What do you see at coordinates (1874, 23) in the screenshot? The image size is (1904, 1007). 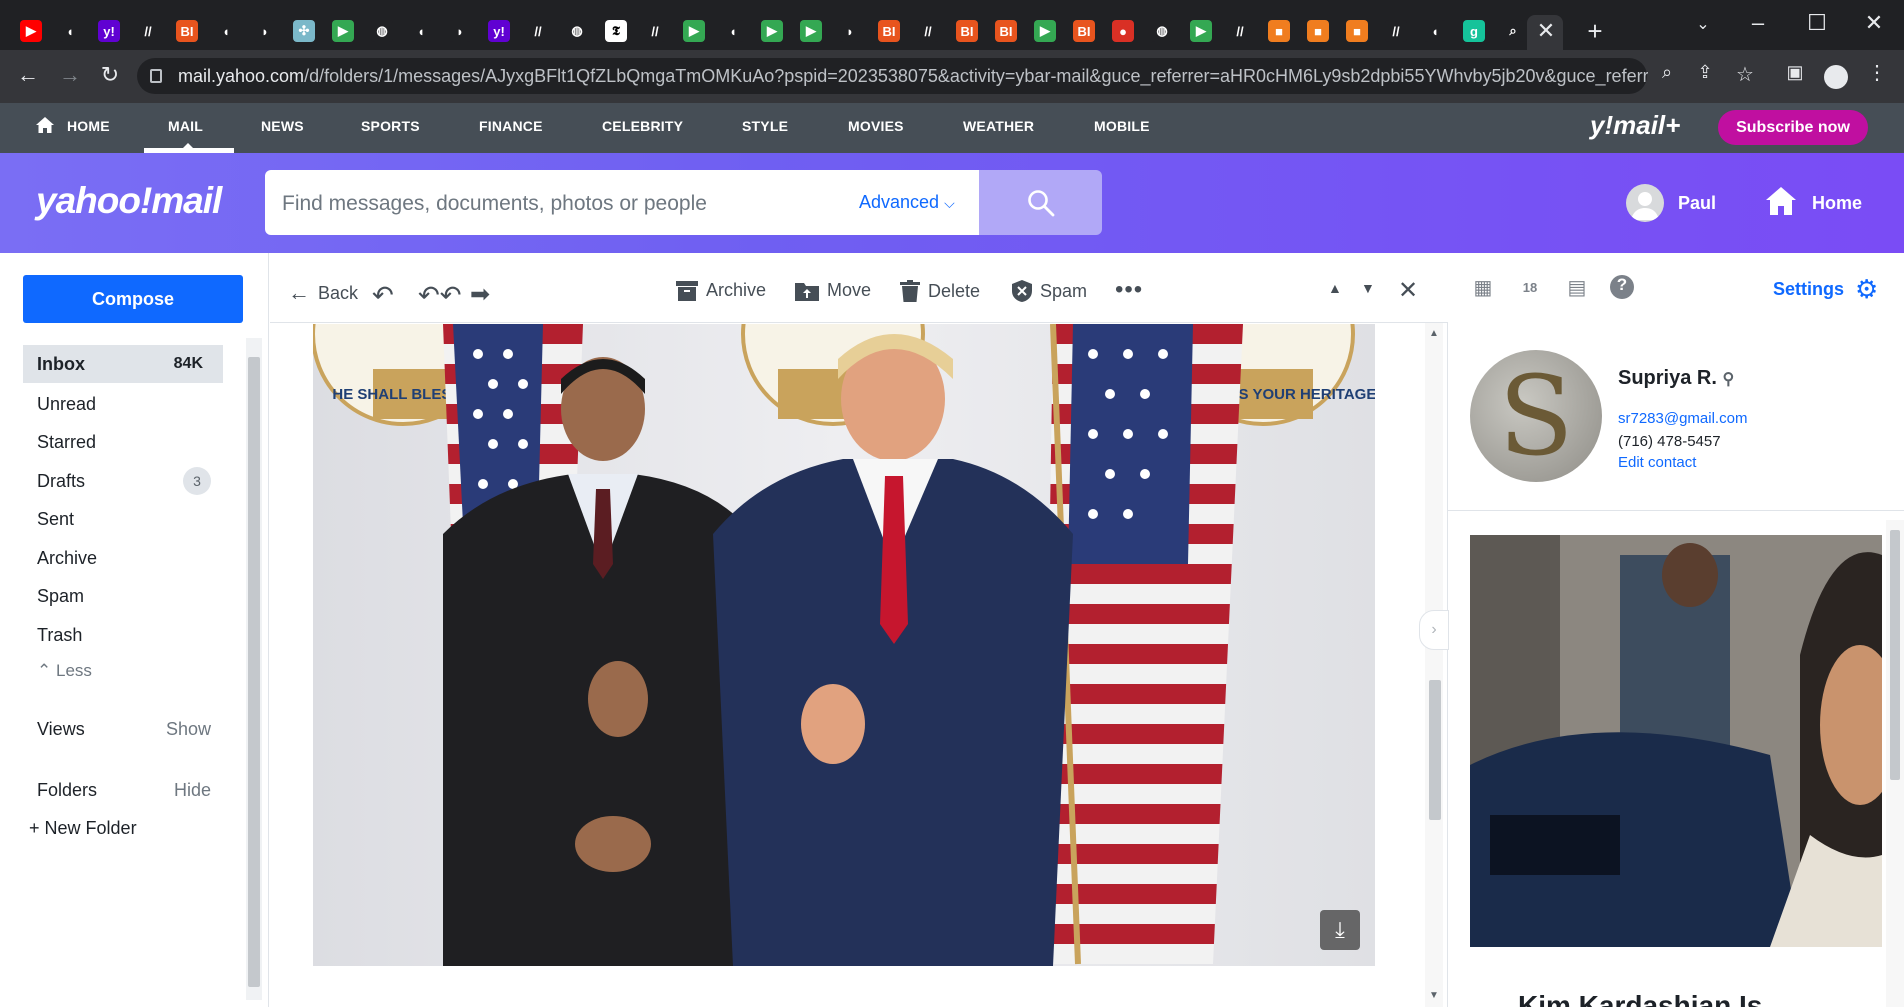 I see `window-close-icon: ✕` at bounding box center [1874, 23].